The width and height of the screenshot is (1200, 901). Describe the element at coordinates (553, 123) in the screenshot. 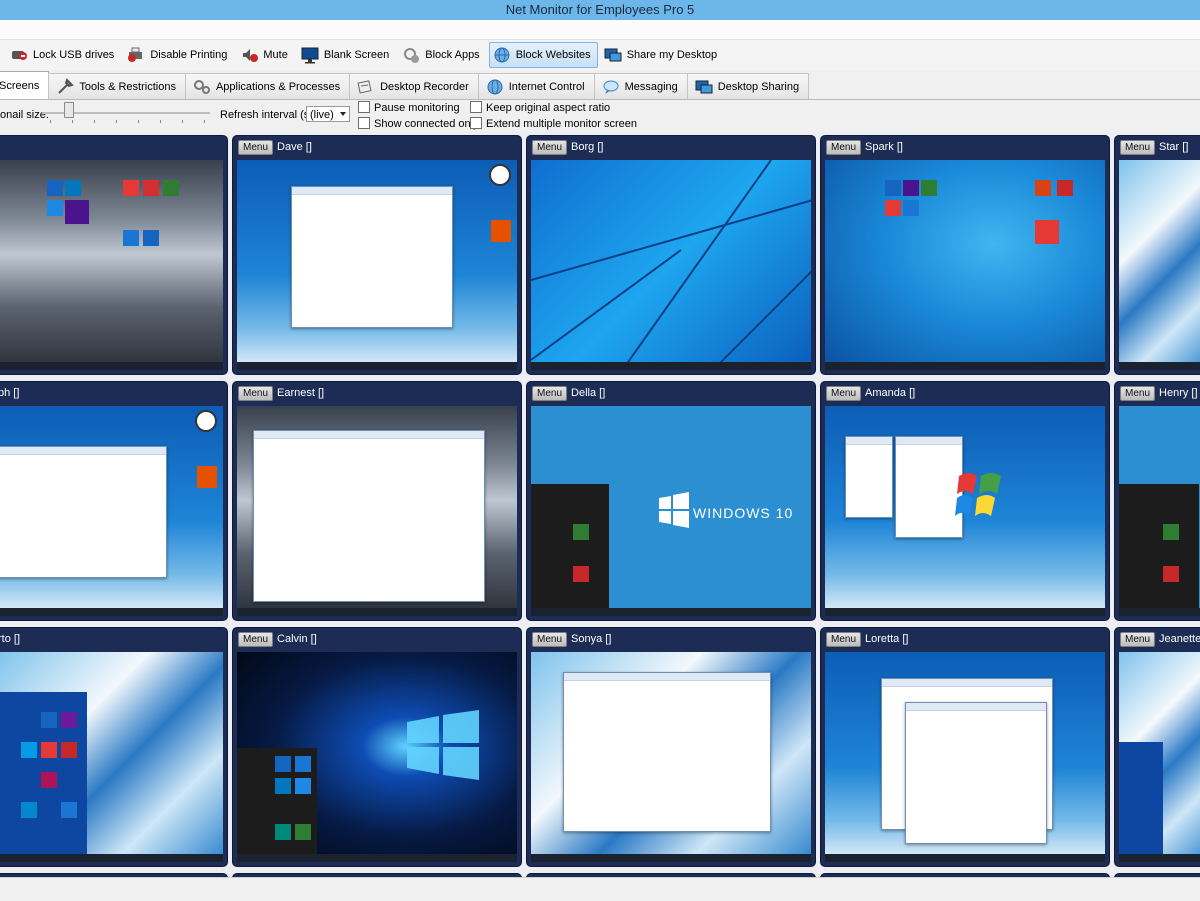

I see `extend-monitor-checkbox: Extend multiple monitor screen` at that location.